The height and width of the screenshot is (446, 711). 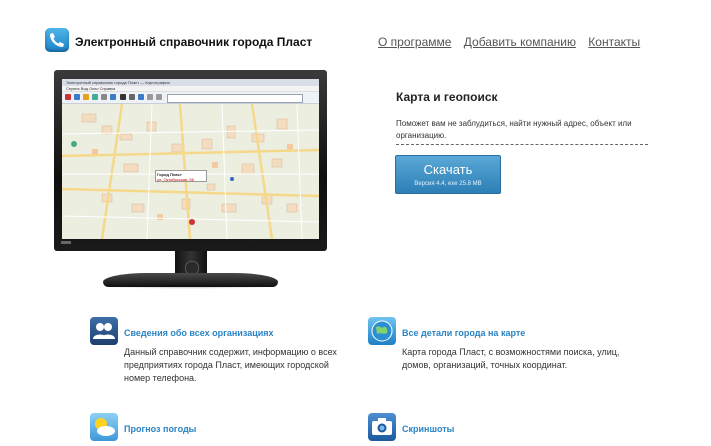 I want to click on map-popup: Город Пласт ул. Октябрьская, 56, so click(x=181, y=176).